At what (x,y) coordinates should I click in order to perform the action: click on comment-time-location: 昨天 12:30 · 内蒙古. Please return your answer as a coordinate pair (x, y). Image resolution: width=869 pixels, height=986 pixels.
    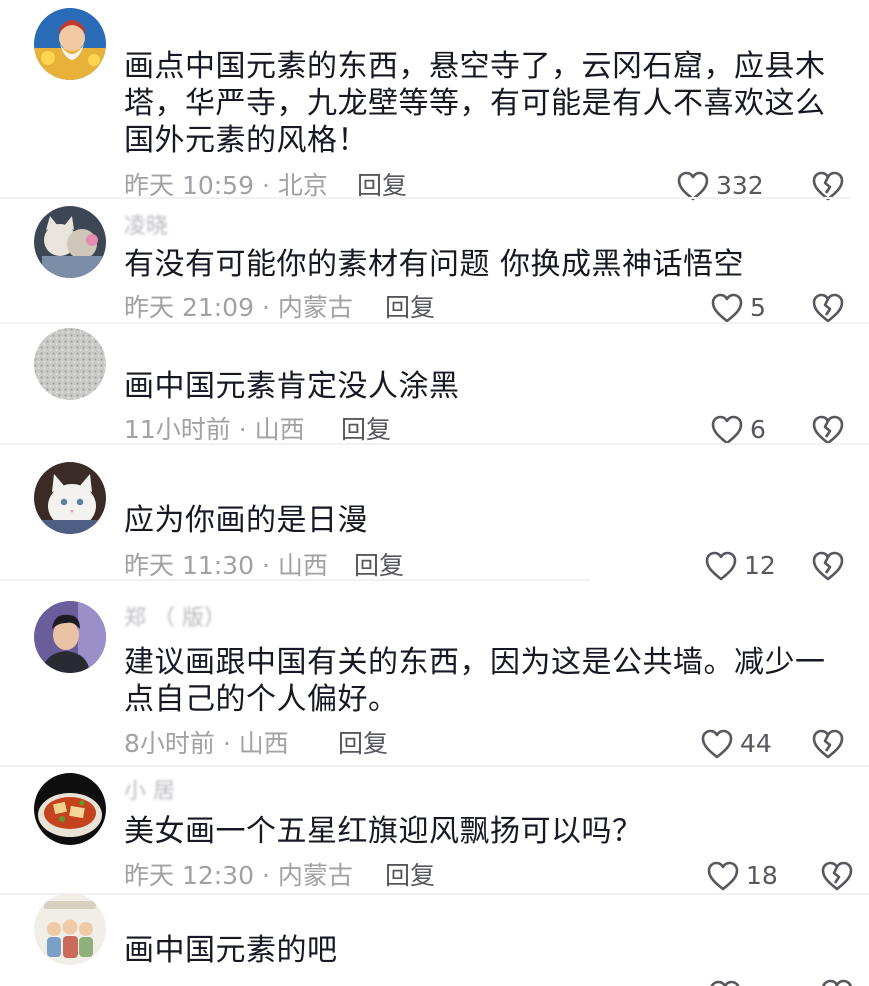
    Looking at the image, I should click on (238, 875).